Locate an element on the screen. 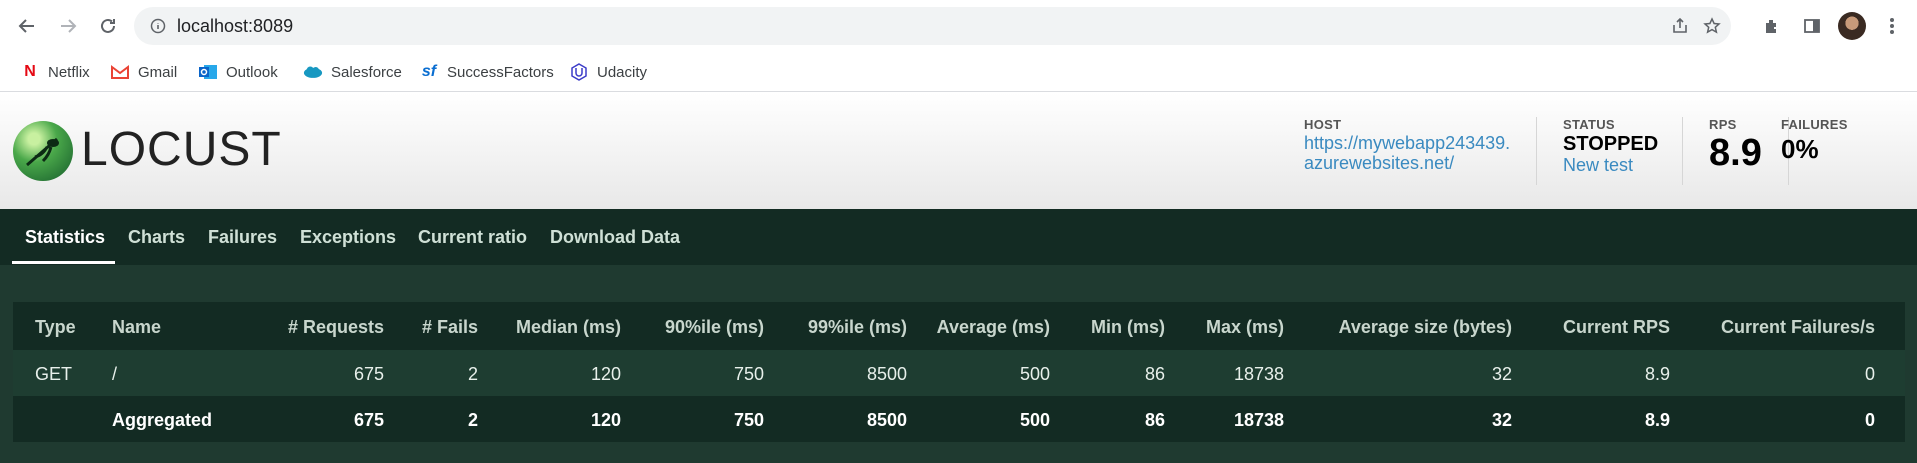  extensions-icon is located at coordinates (1772, 26).